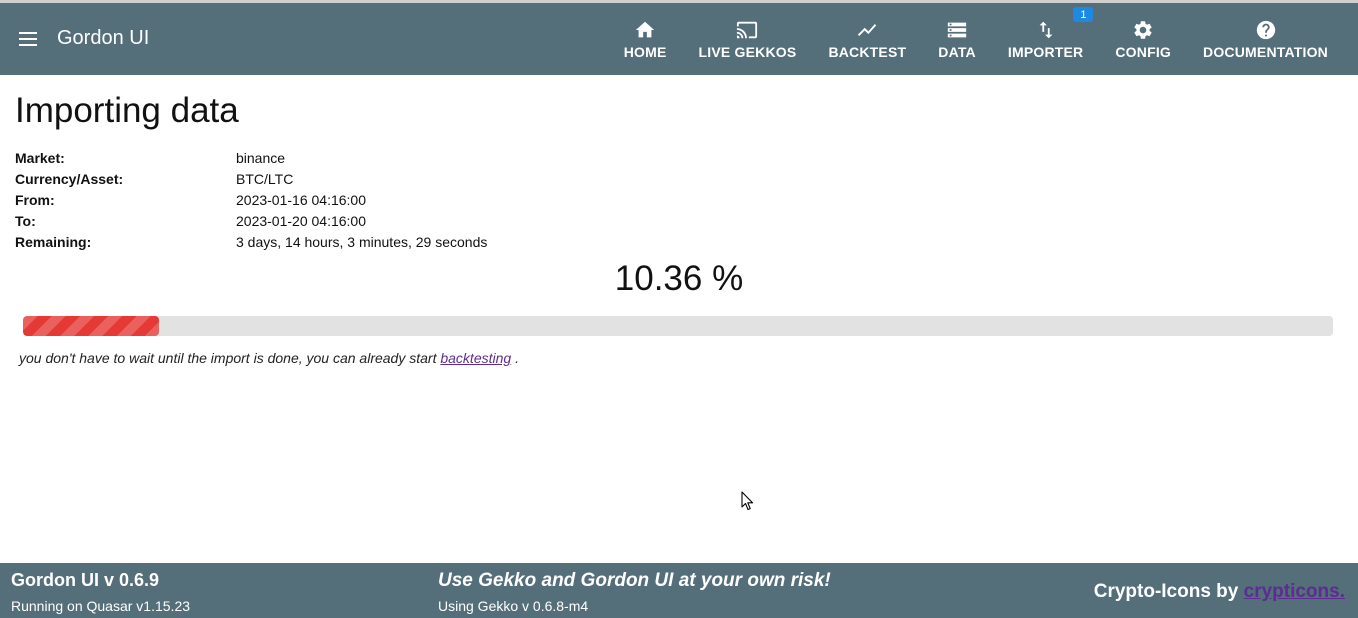 This screenshot has width=1358, height=618. I want to click on remaining-label: Remaining:, so click(53, 241).